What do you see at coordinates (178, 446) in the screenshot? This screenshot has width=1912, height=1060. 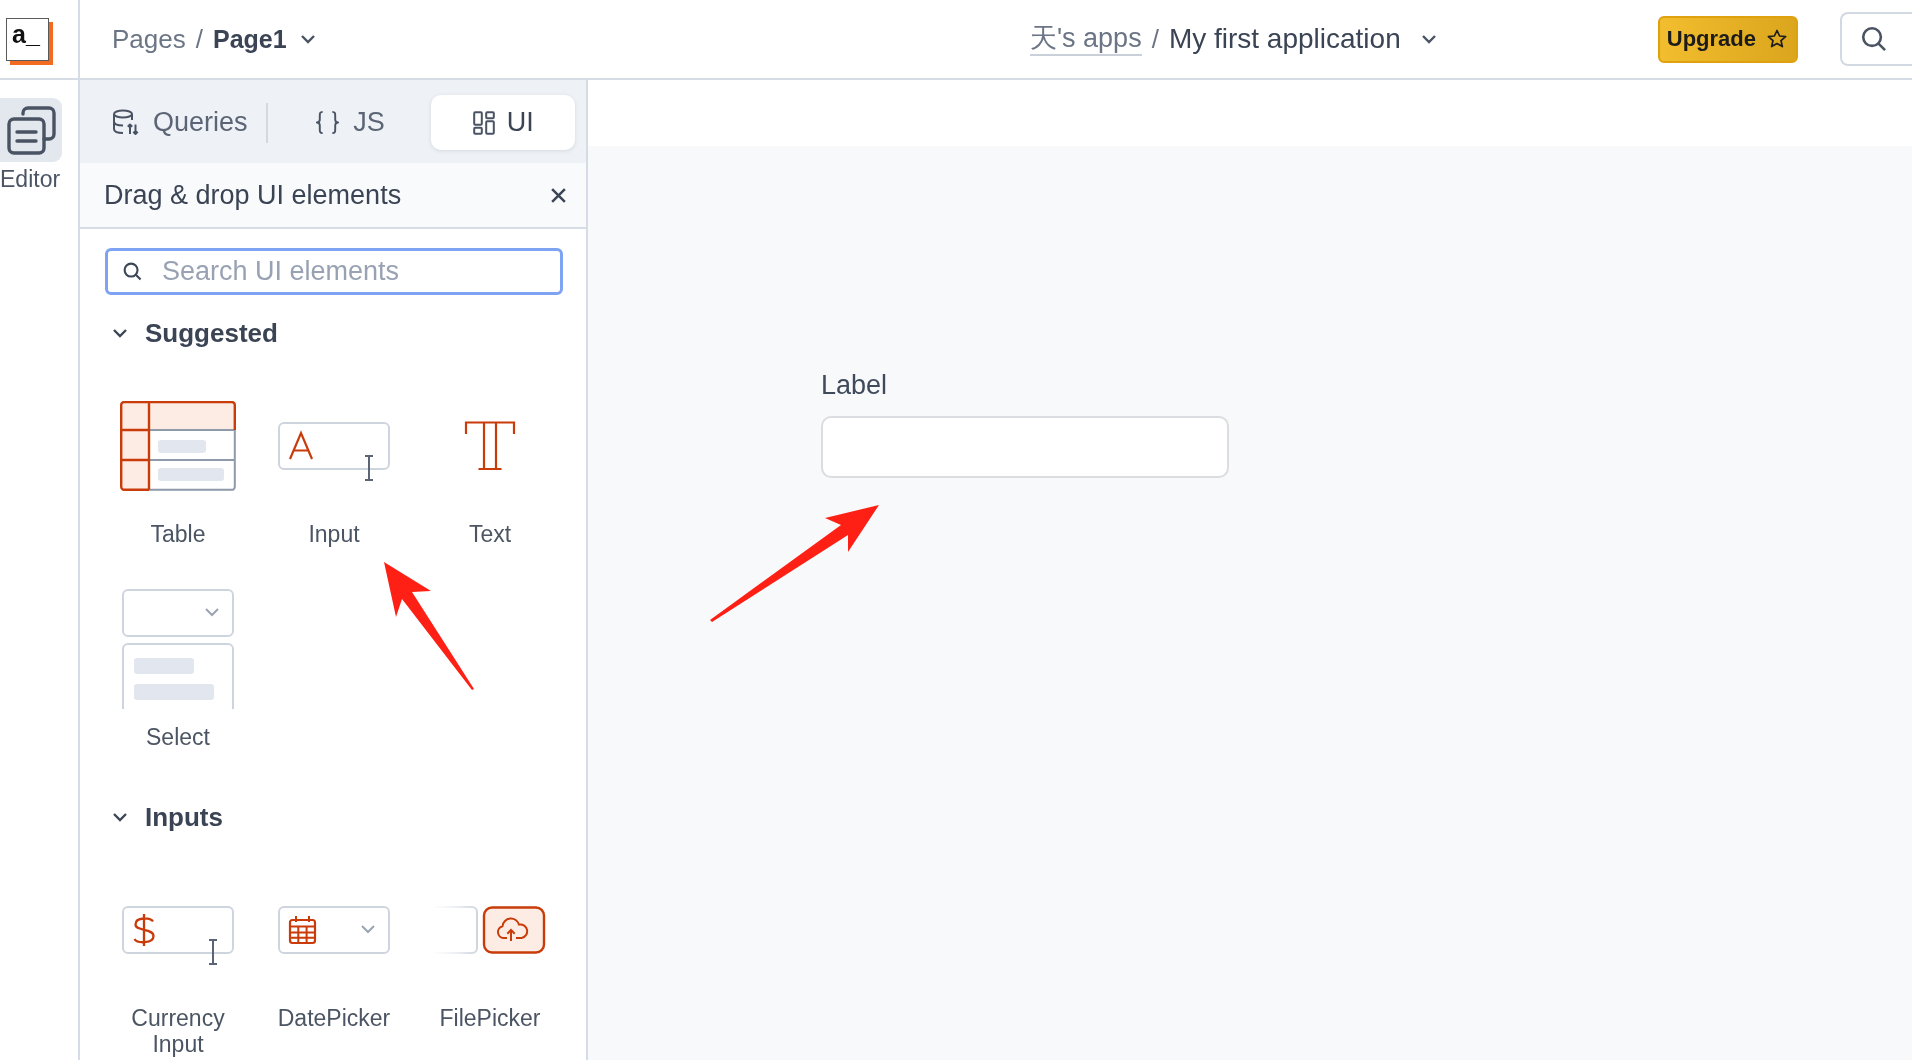 I see `table-icon` at bounding box center [178, 446].